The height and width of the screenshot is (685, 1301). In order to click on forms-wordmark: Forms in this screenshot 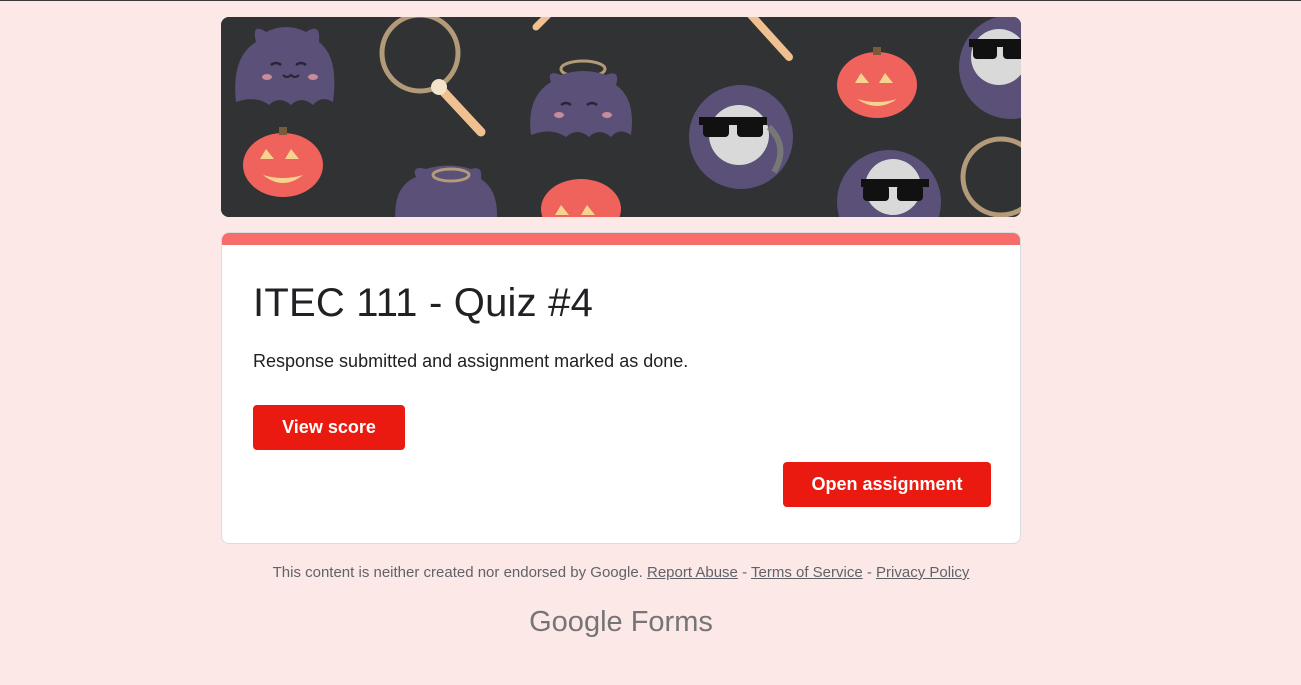, I will do `click(671, 622)`.